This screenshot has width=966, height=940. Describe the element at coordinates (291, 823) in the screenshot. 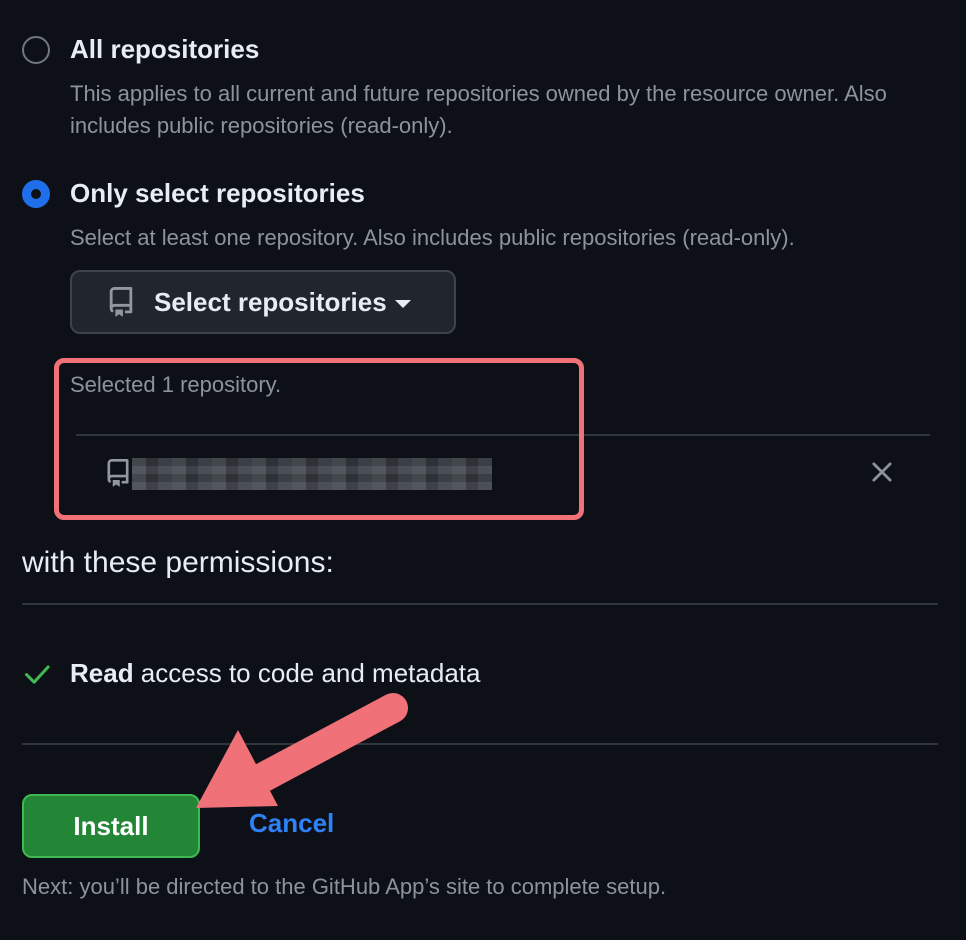

I see `cancel-link: Cancel` at that location.